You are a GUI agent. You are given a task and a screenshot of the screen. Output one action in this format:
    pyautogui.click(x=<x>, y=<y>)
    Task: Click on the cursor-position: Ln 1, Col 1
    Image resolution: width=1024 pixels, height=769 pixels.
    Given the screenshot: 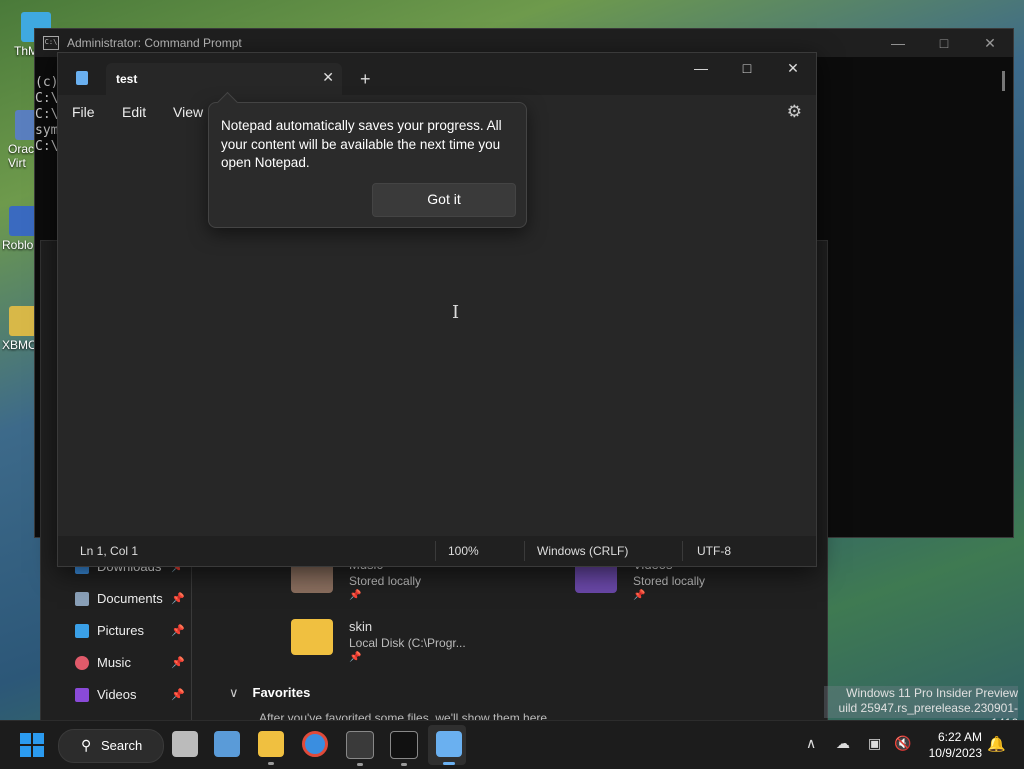 What is the action you would take?
    pyautogui.click(x=109, y=551)
    